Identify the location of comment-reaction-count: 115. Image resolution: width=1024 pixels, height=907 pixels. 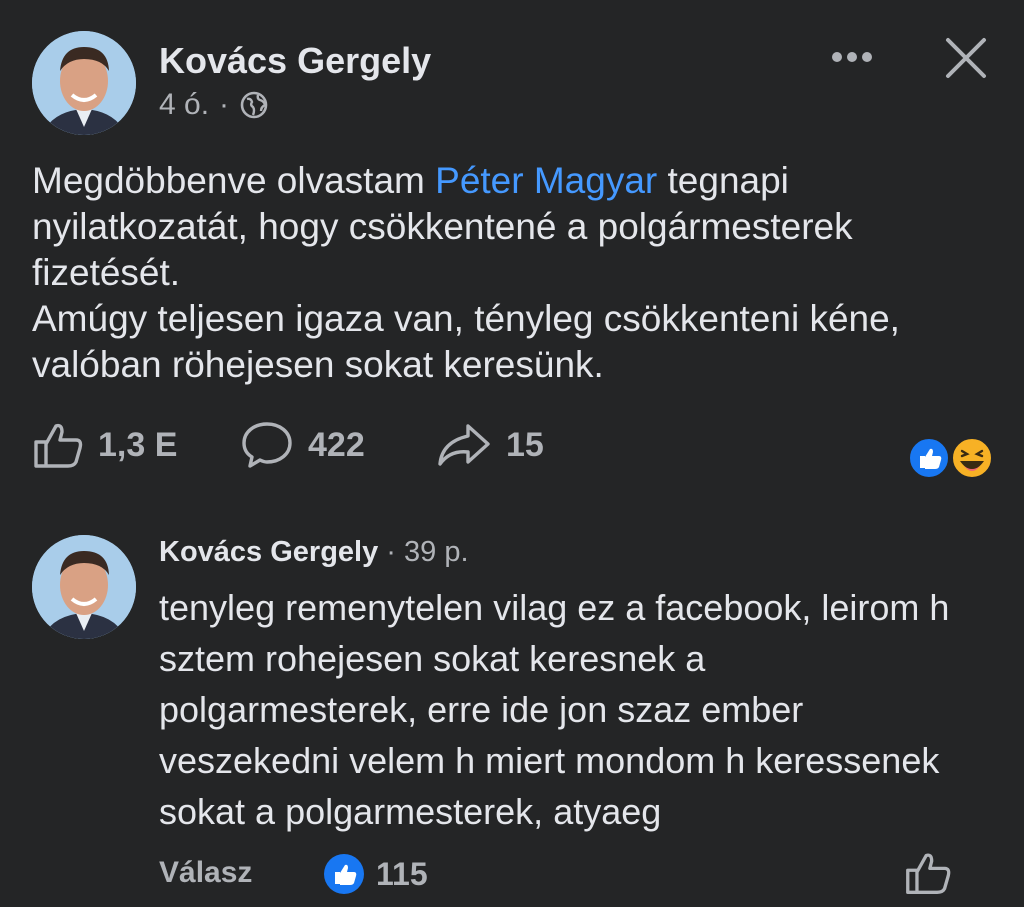
(402, 873).